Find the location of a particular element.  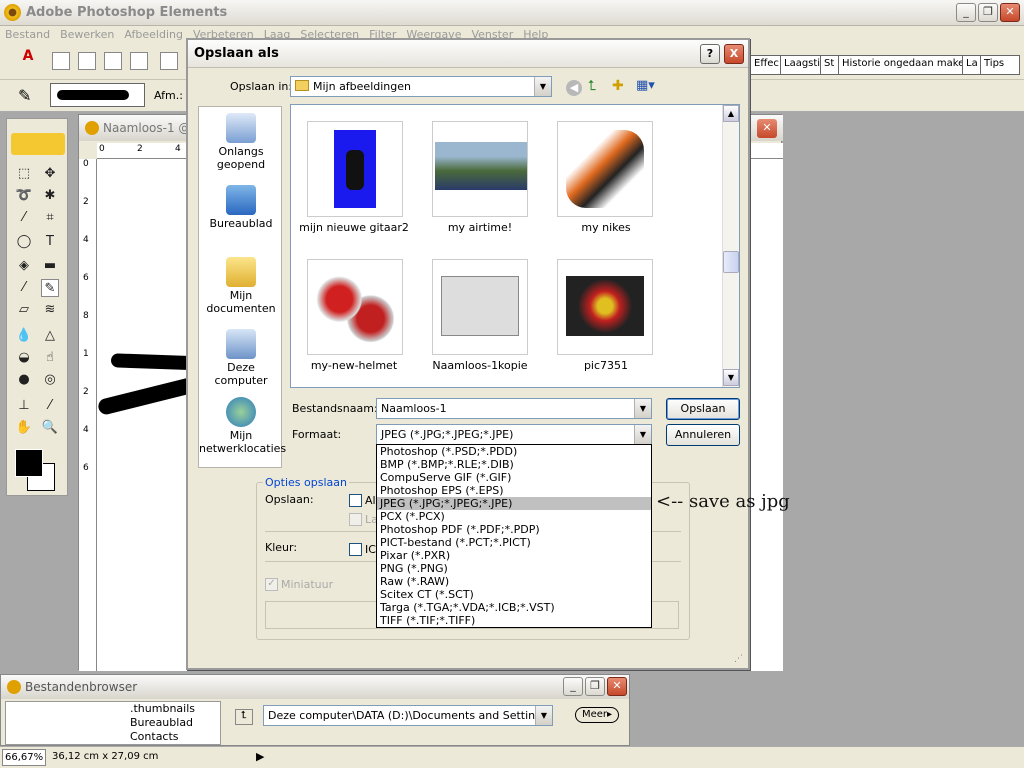

place-recent: Onlangs geopend is located at coordinates (241, 142).